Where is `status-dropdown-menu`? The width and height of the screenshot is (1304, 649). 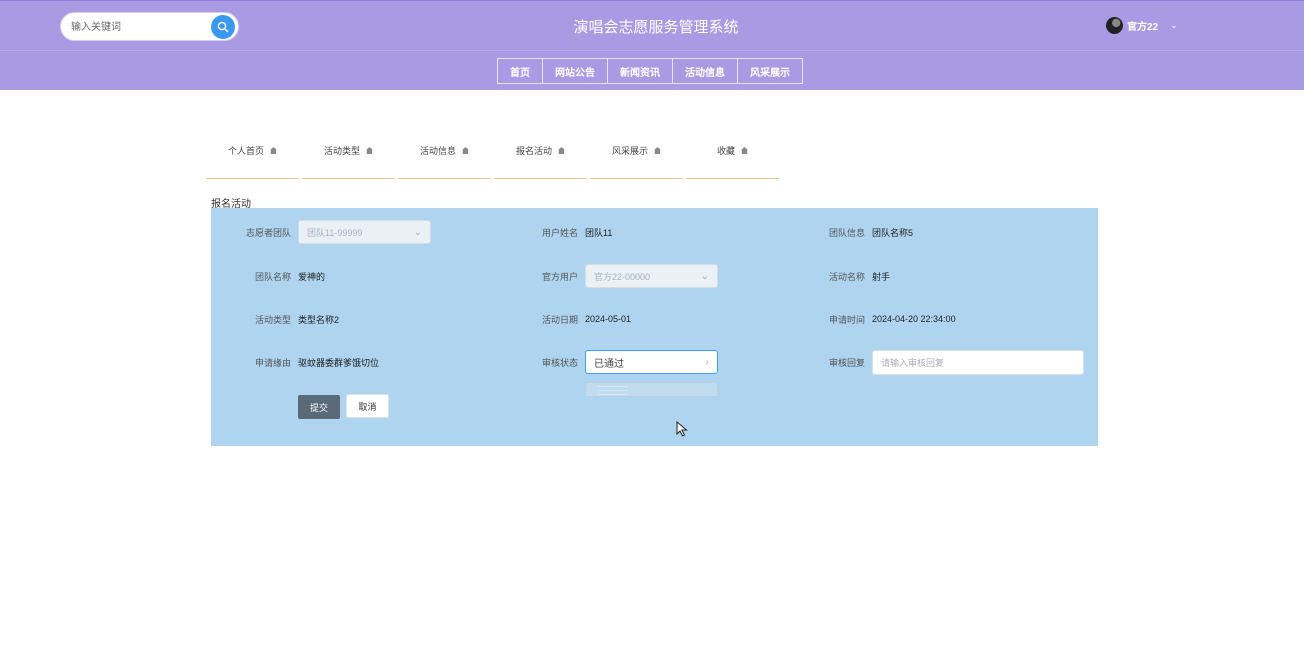 status-dropdown-menu is located at coordinates (651, 389).